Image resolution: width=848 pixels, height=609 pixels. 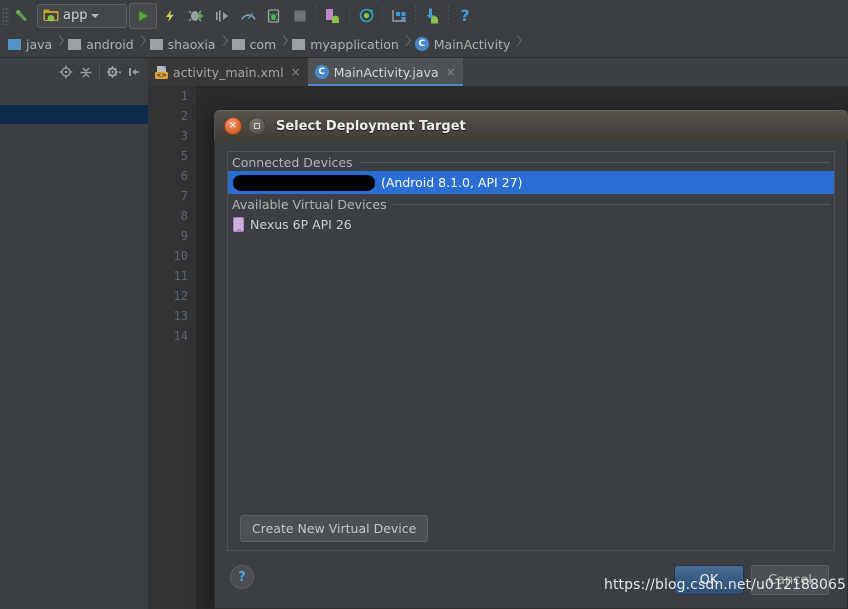 I want to click on module-selector: app, so click(x=82, y=15).